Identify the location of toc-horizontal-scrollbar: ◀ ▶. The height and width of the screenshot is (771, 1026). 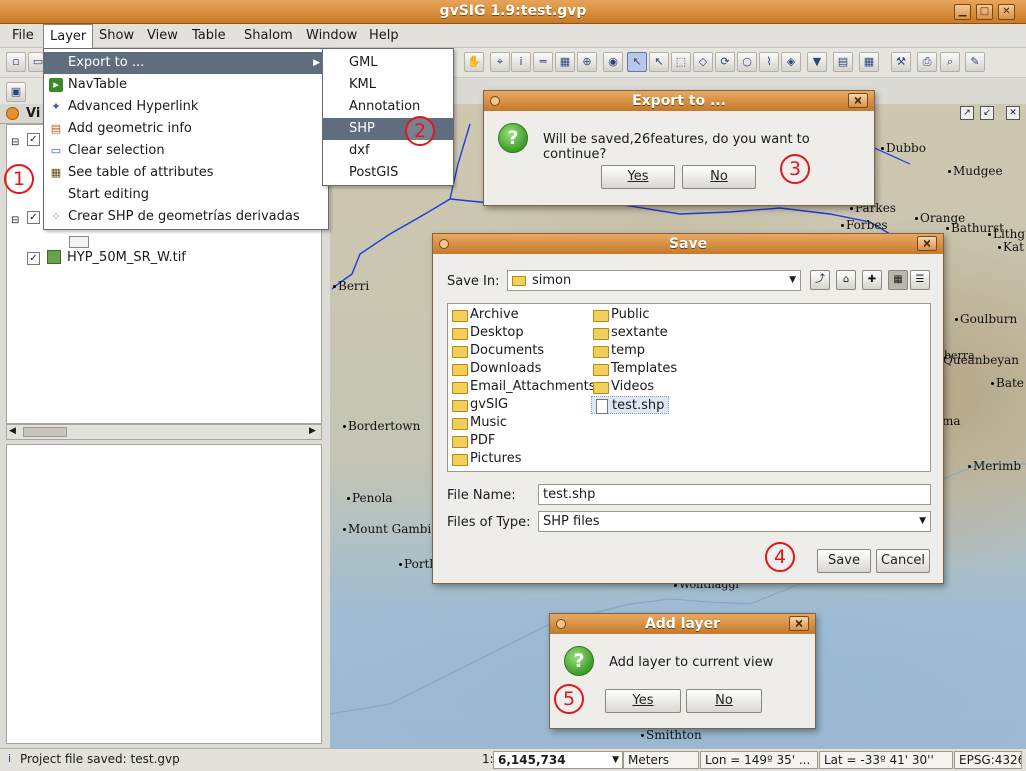
(164, 432).